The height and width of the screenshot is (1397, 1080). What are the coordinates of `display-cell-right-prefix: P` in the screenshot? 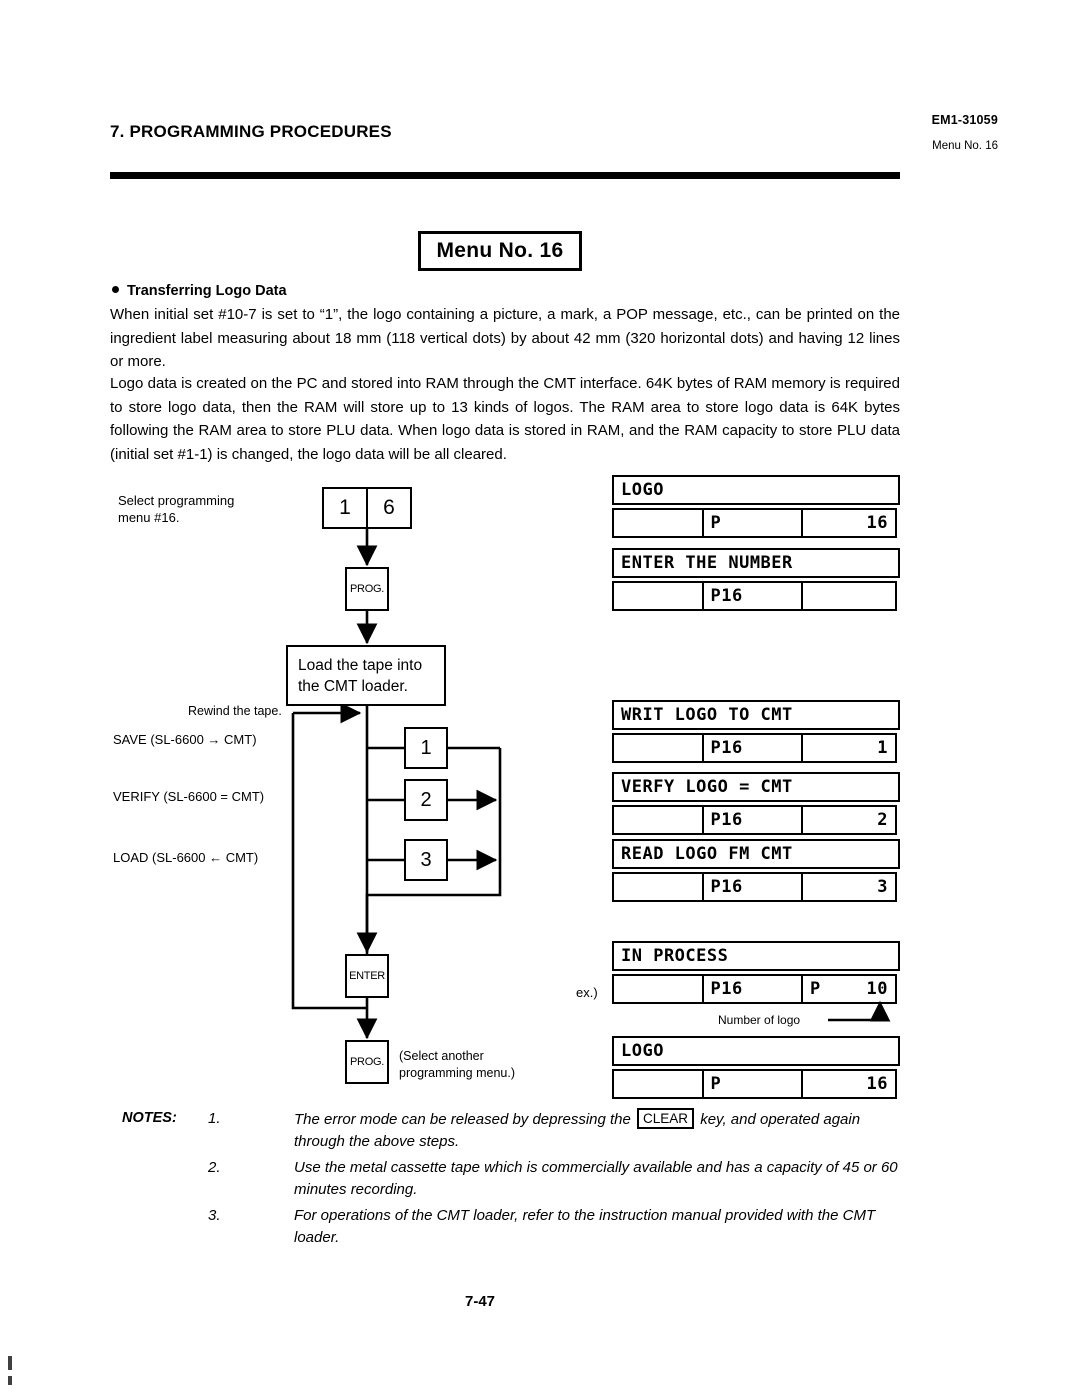 It's located at (815, 989).